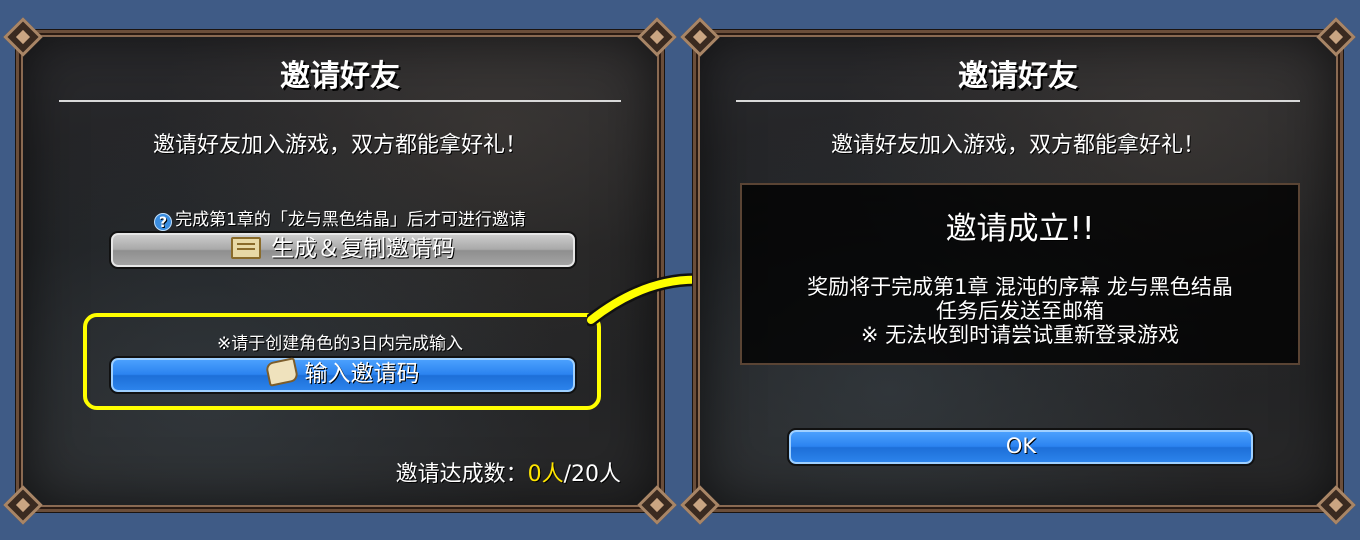  I want to click on input-deadline-note: ※请于创建角色的3日内完成输入, so click(340, 344).